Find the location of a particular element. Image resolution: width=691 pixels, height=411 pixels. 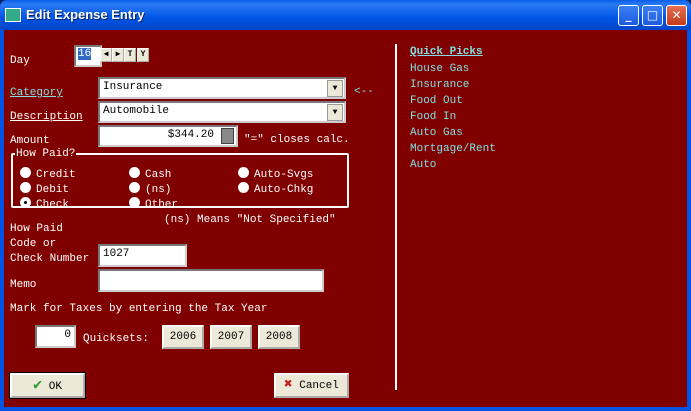

check-label-line2: Code or is located at coordinates (33, 244).